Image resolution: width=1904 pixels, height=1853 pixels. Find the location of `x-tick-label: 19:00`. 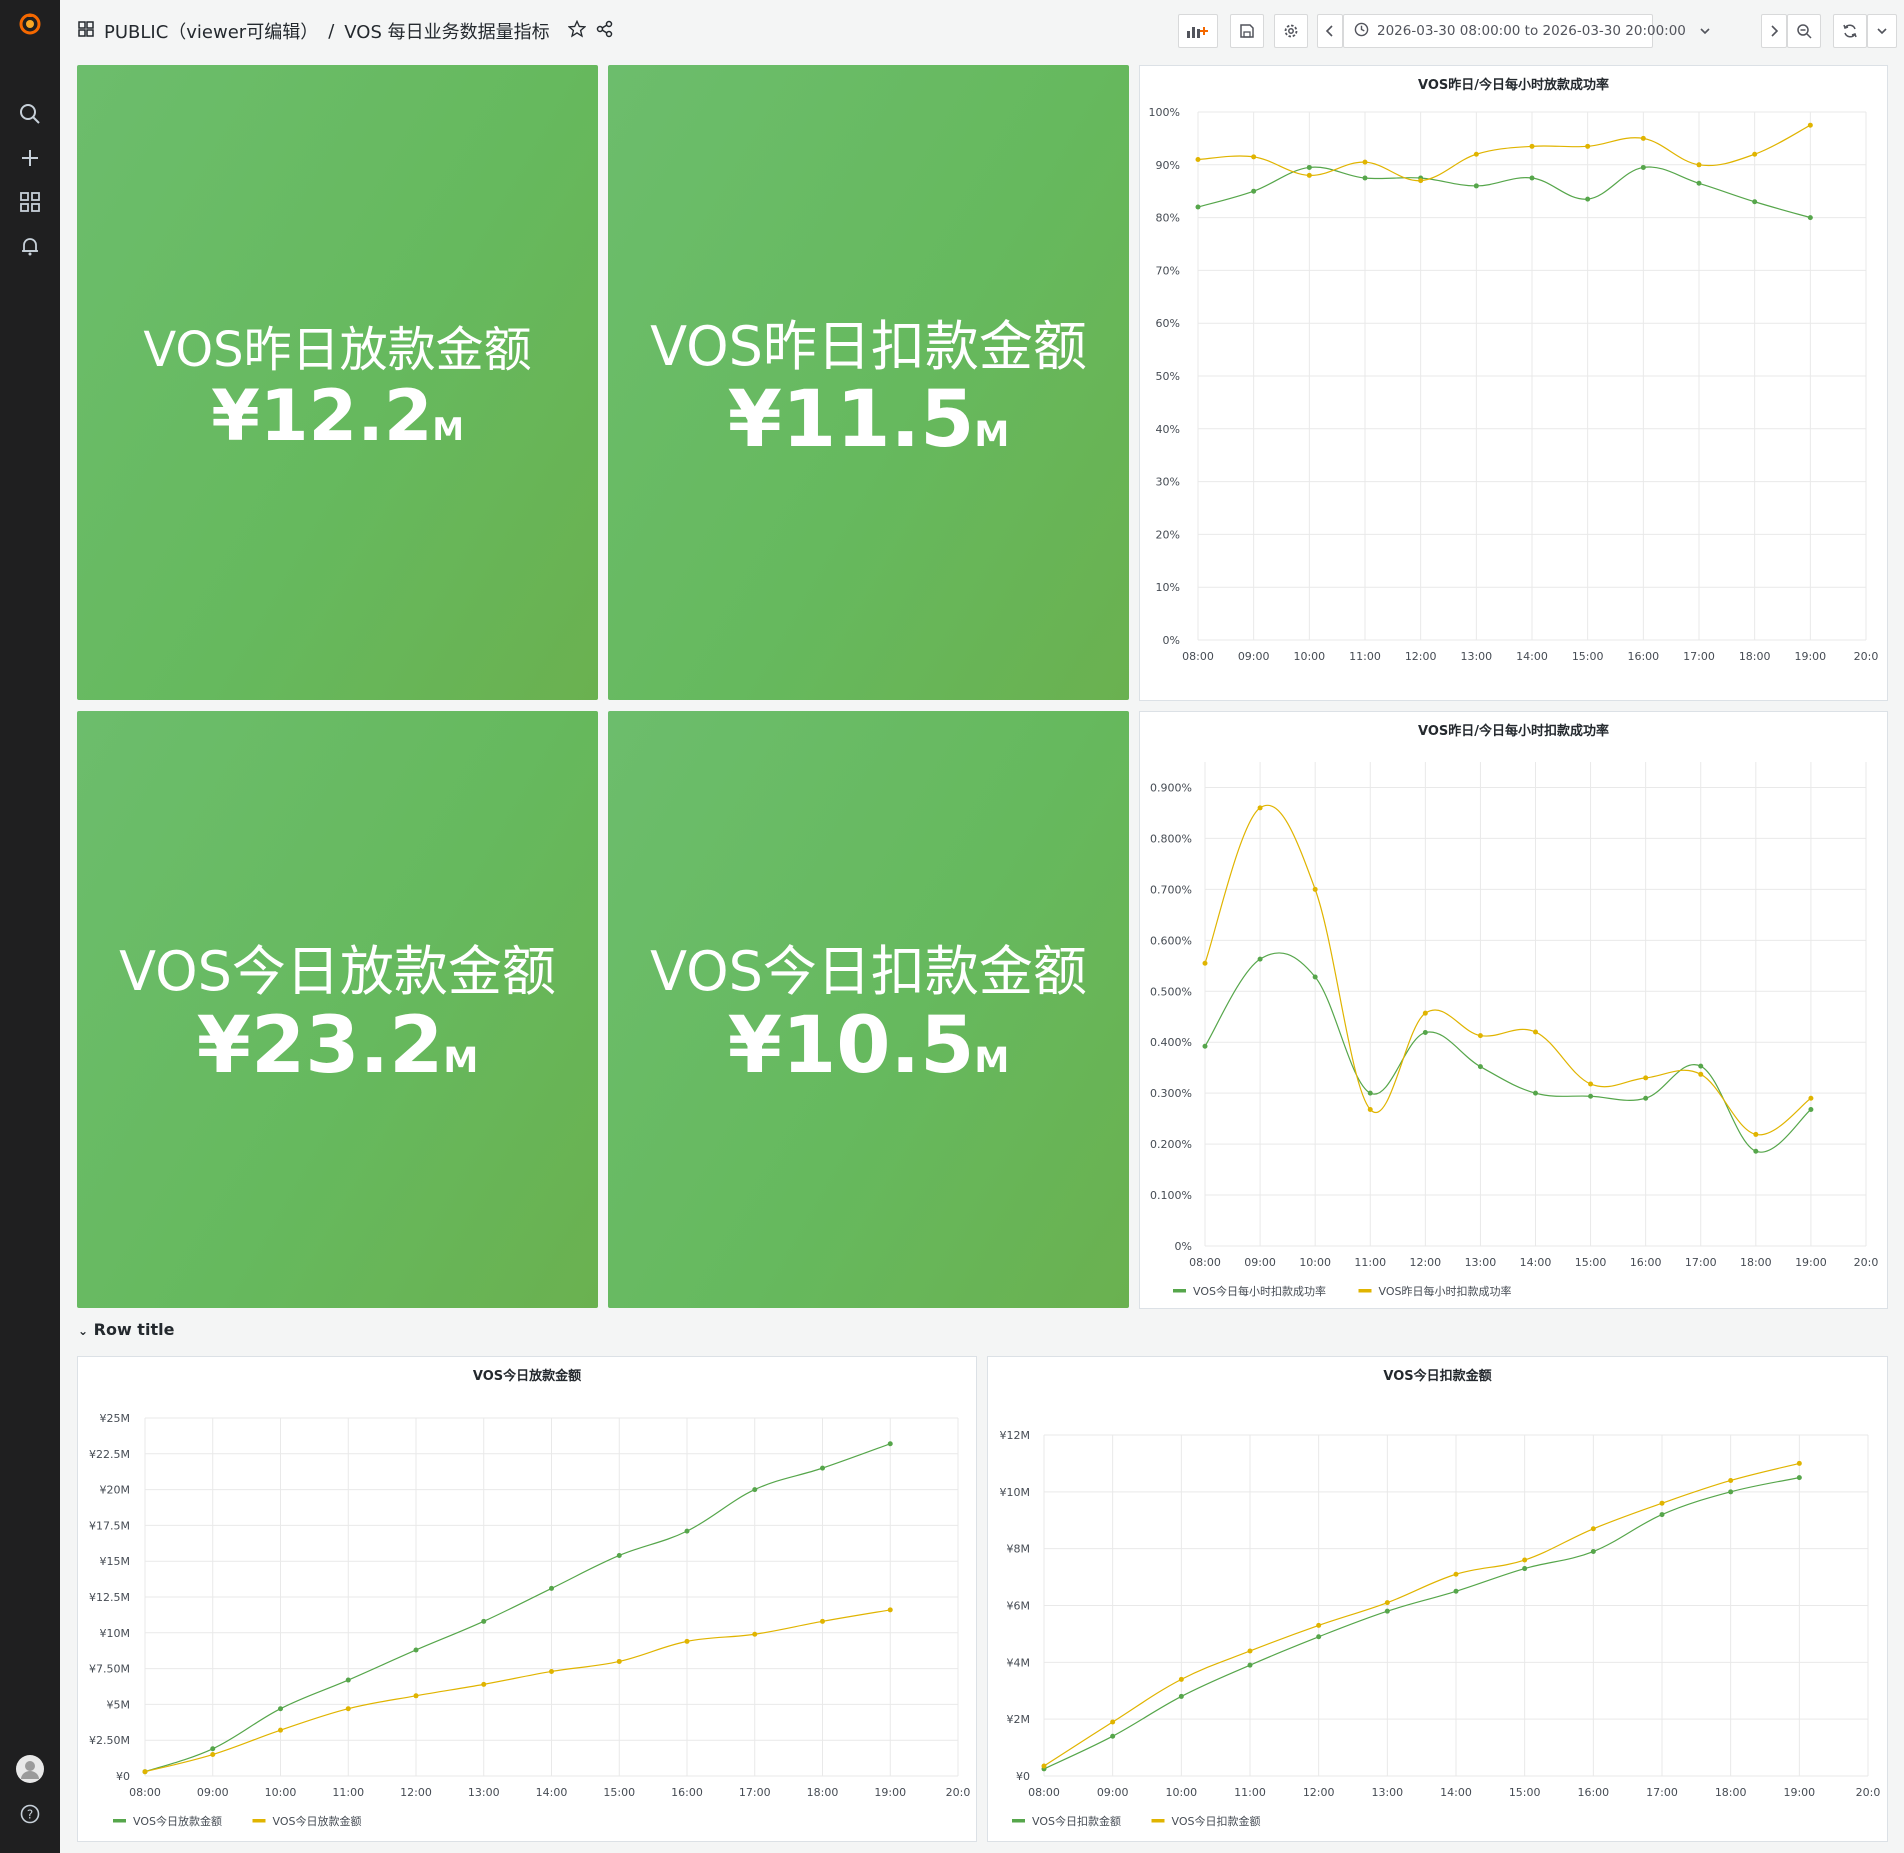

x-tick-label: 19:00 is located at coordinates (890, 1792).